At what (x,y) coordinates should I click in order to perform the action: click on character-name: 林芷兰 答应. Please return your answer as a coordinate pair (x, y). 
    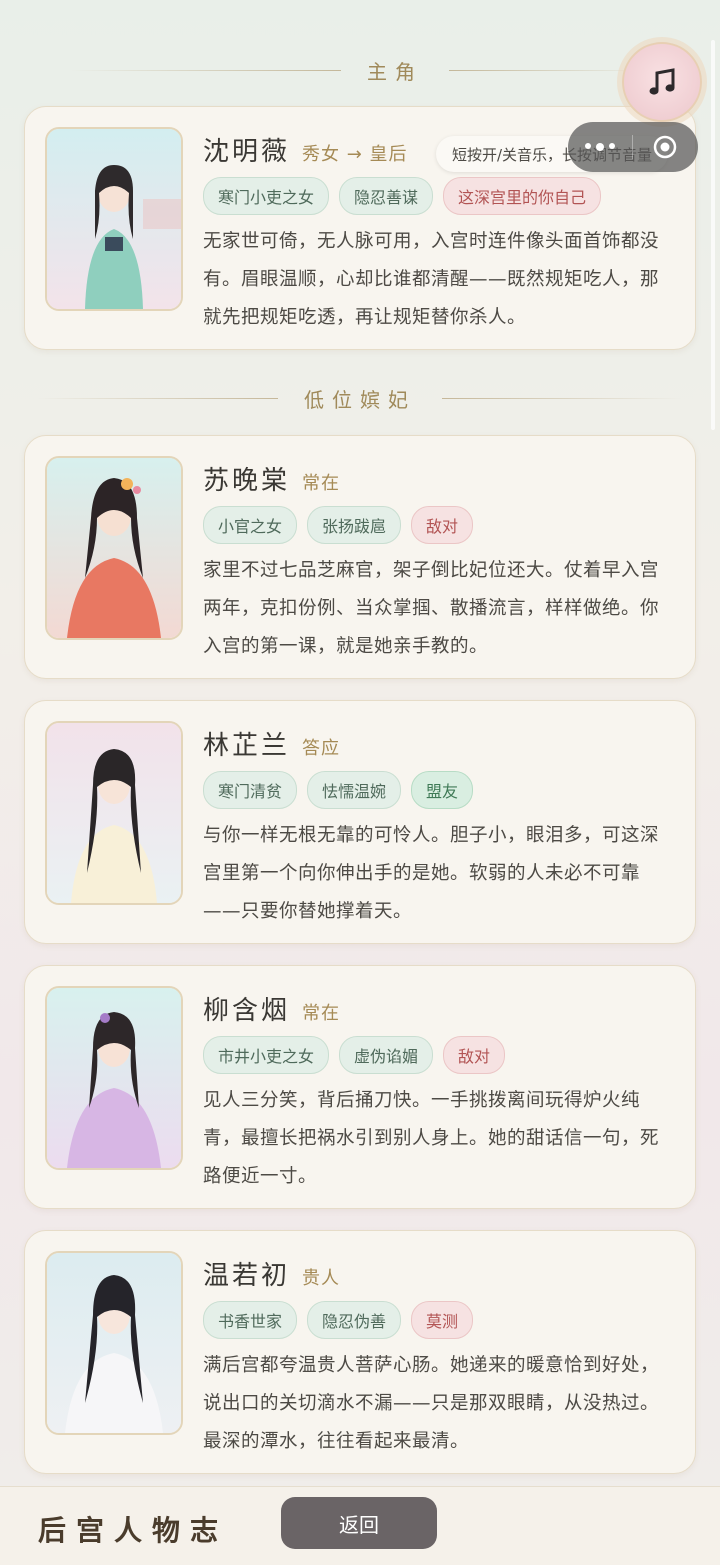
    Looking at the image, I should click on (272, 746).